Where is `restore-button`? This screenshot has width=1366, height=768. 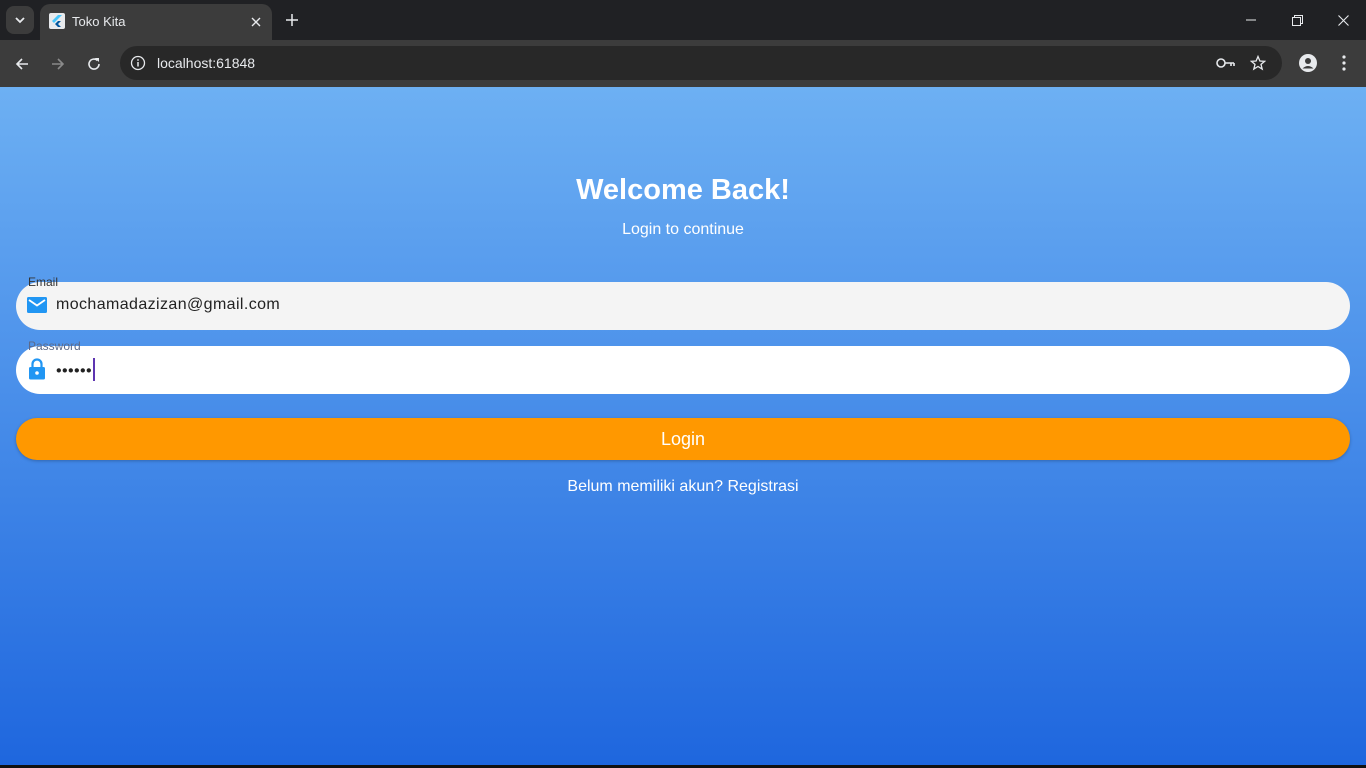
restore-button is located at coordinates (1297, 20).